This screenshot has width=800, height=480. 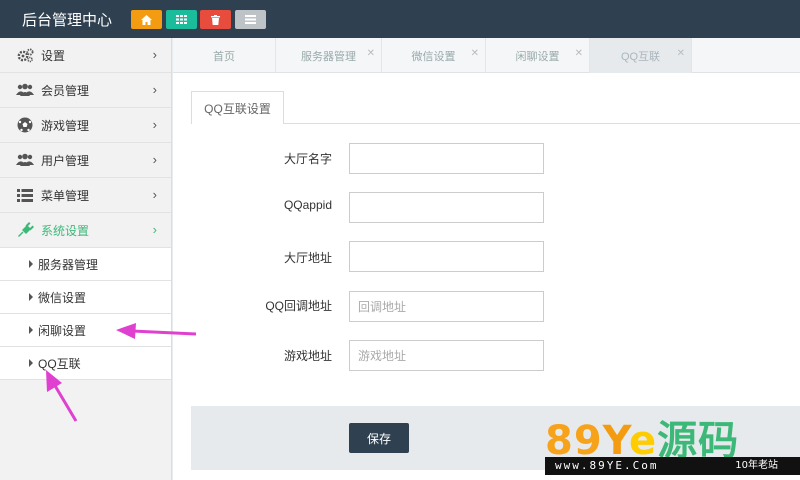 I want to click on top-bar: 后台管理中心, so click(x=400, y=19).